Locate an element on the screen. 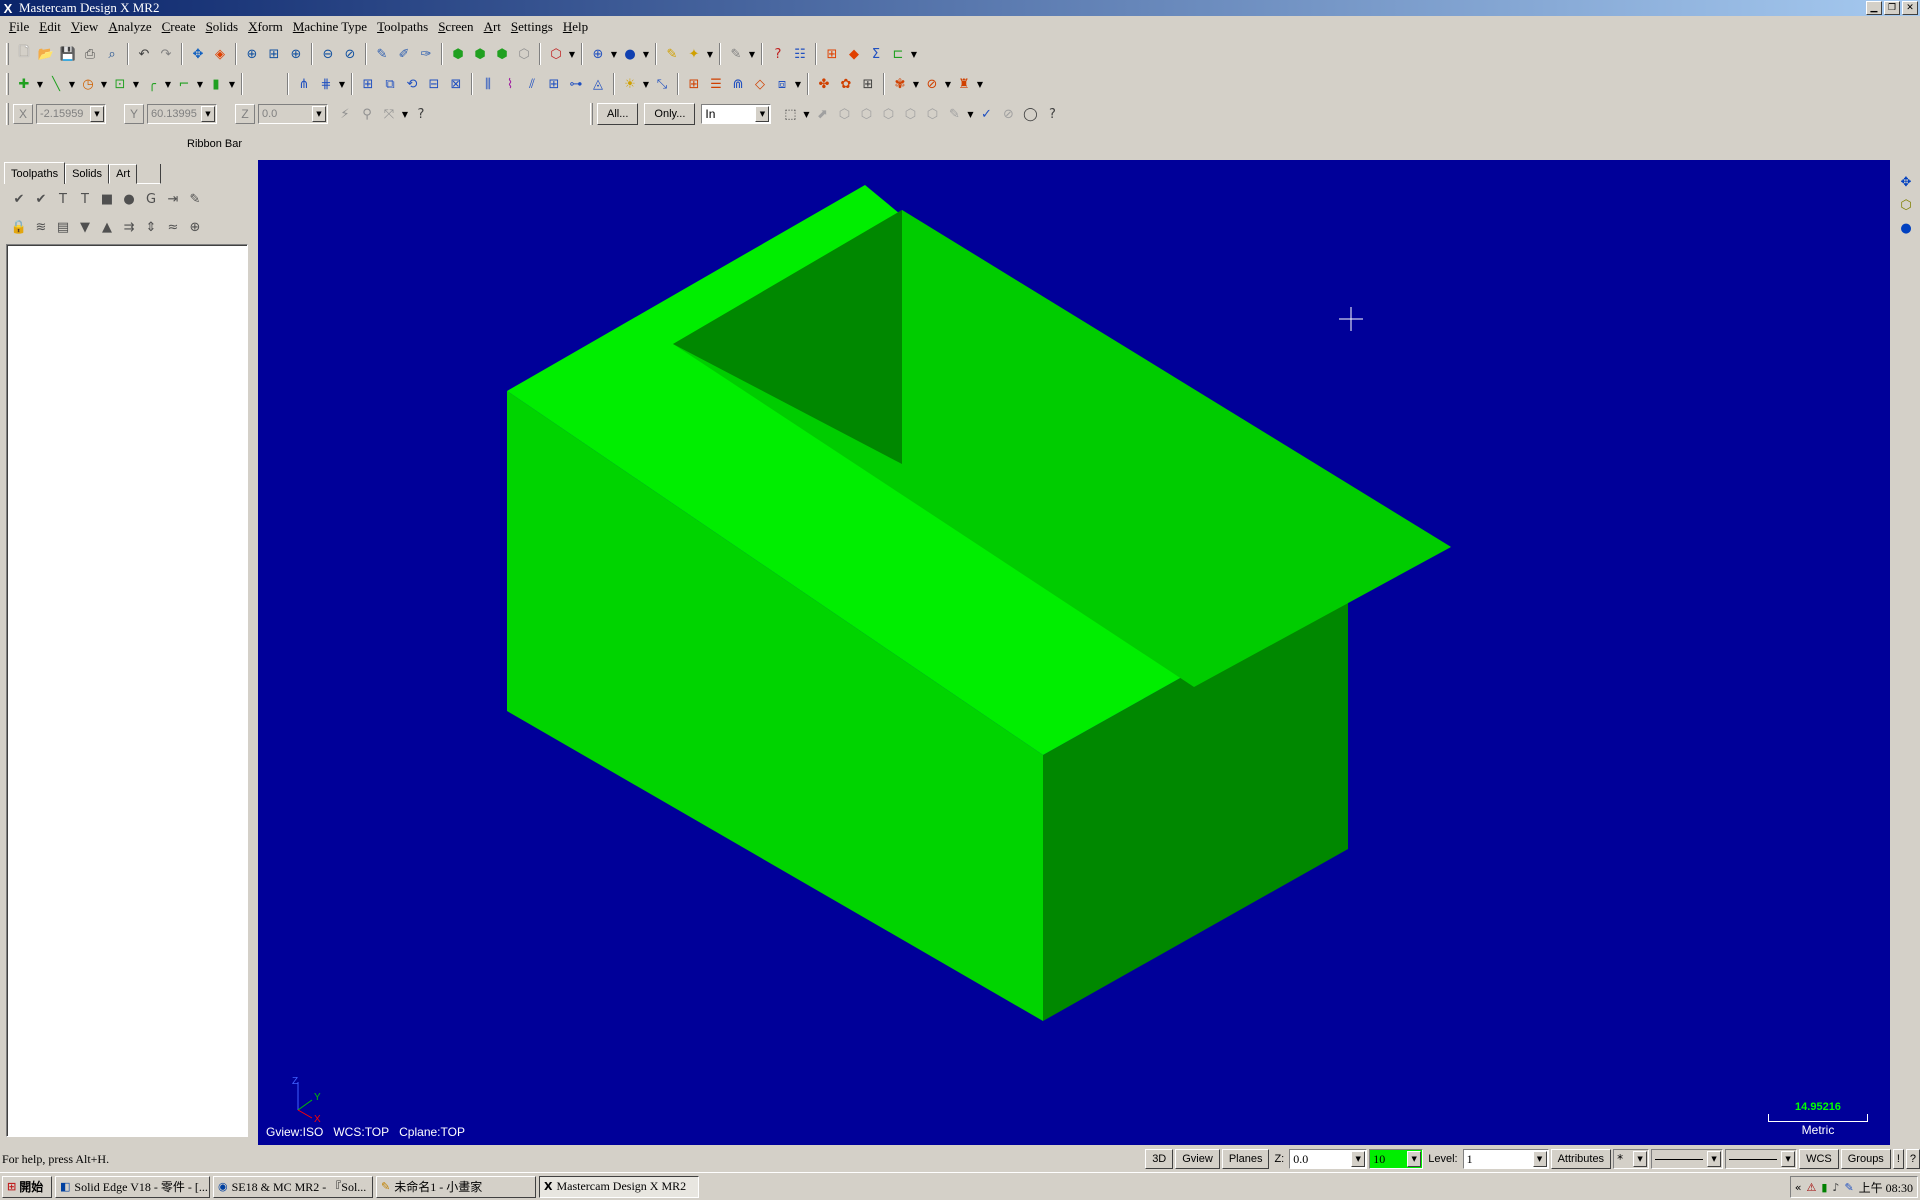  autocursor-icon: ⚲ is located at coordinates (367, 114).